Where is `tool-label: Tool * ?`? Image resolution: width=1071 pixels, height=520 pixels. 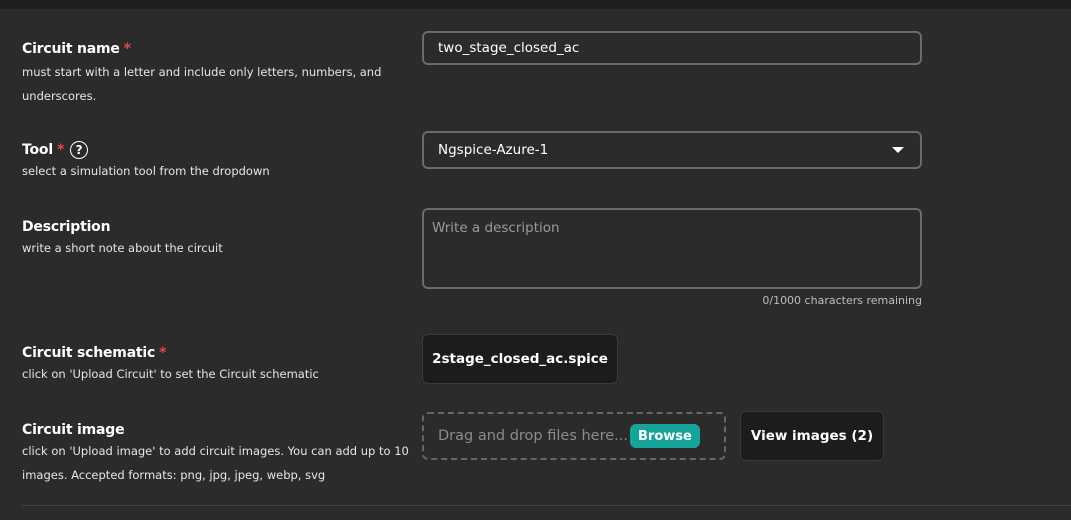 tool-label: Tool * ? is located at coordinates (214, 150).